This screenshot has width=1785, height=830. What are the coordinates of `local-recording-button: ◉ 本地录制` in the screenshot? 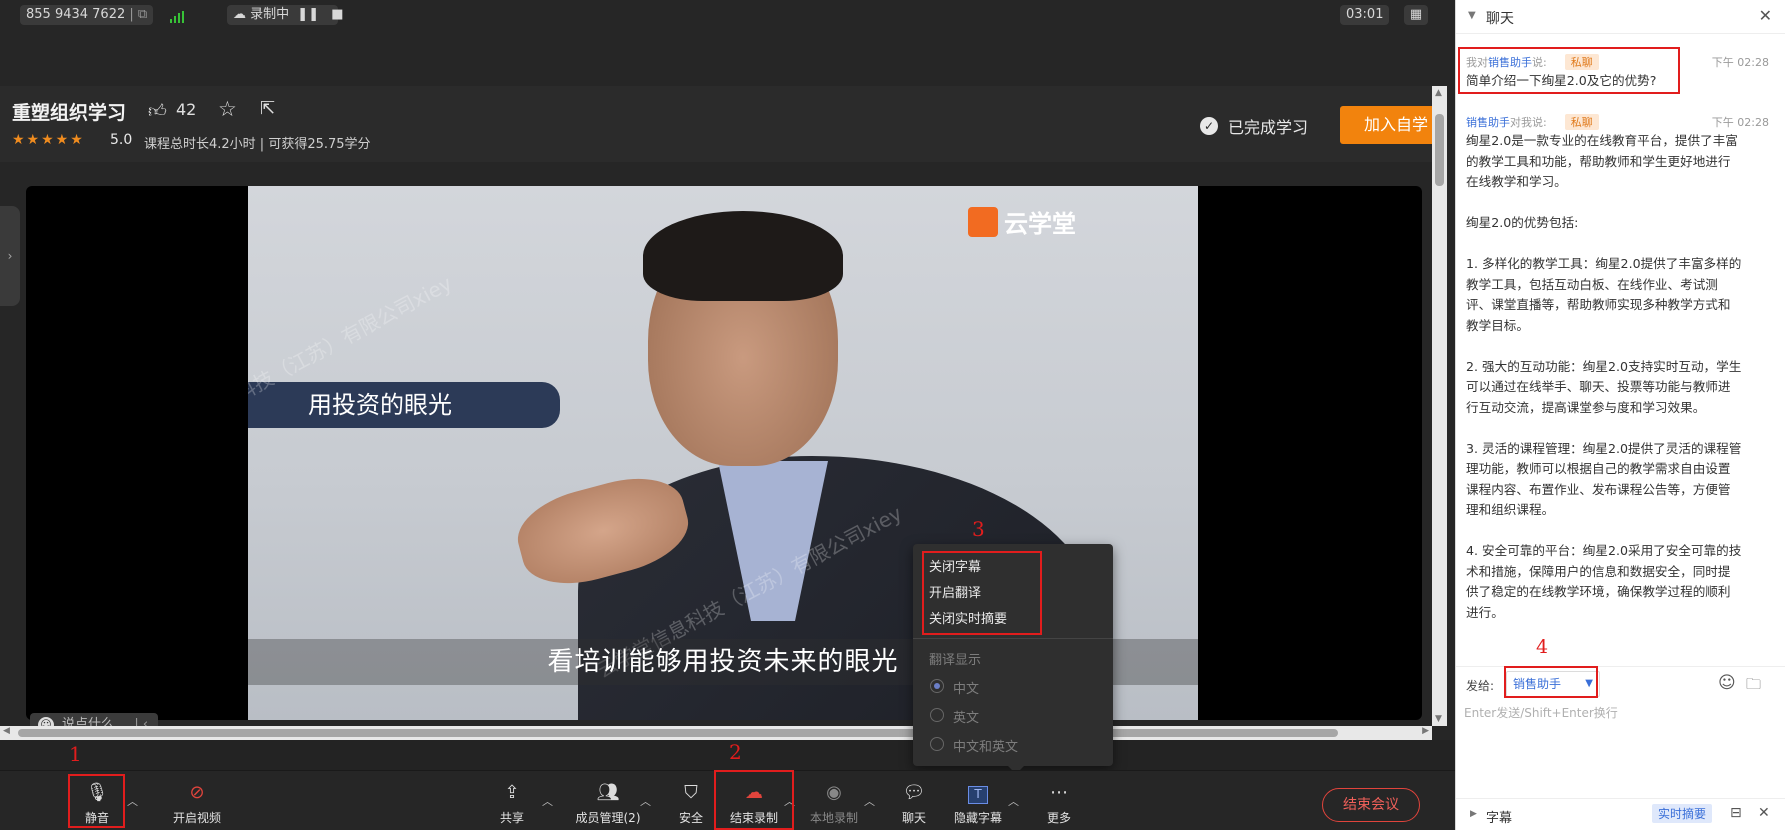 It's located at (834, 803).